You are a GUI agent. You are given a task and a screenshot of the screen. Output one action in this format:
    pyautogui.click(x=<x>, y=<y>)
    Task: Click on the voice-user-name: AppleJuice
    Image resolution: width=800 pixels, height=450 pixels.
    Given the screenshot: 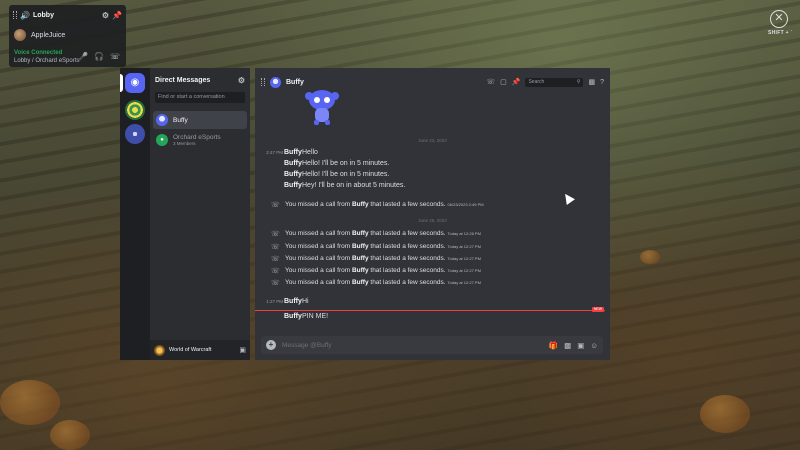 What is the action you would take?
    pyautogui.click(x=48, y=35)
    